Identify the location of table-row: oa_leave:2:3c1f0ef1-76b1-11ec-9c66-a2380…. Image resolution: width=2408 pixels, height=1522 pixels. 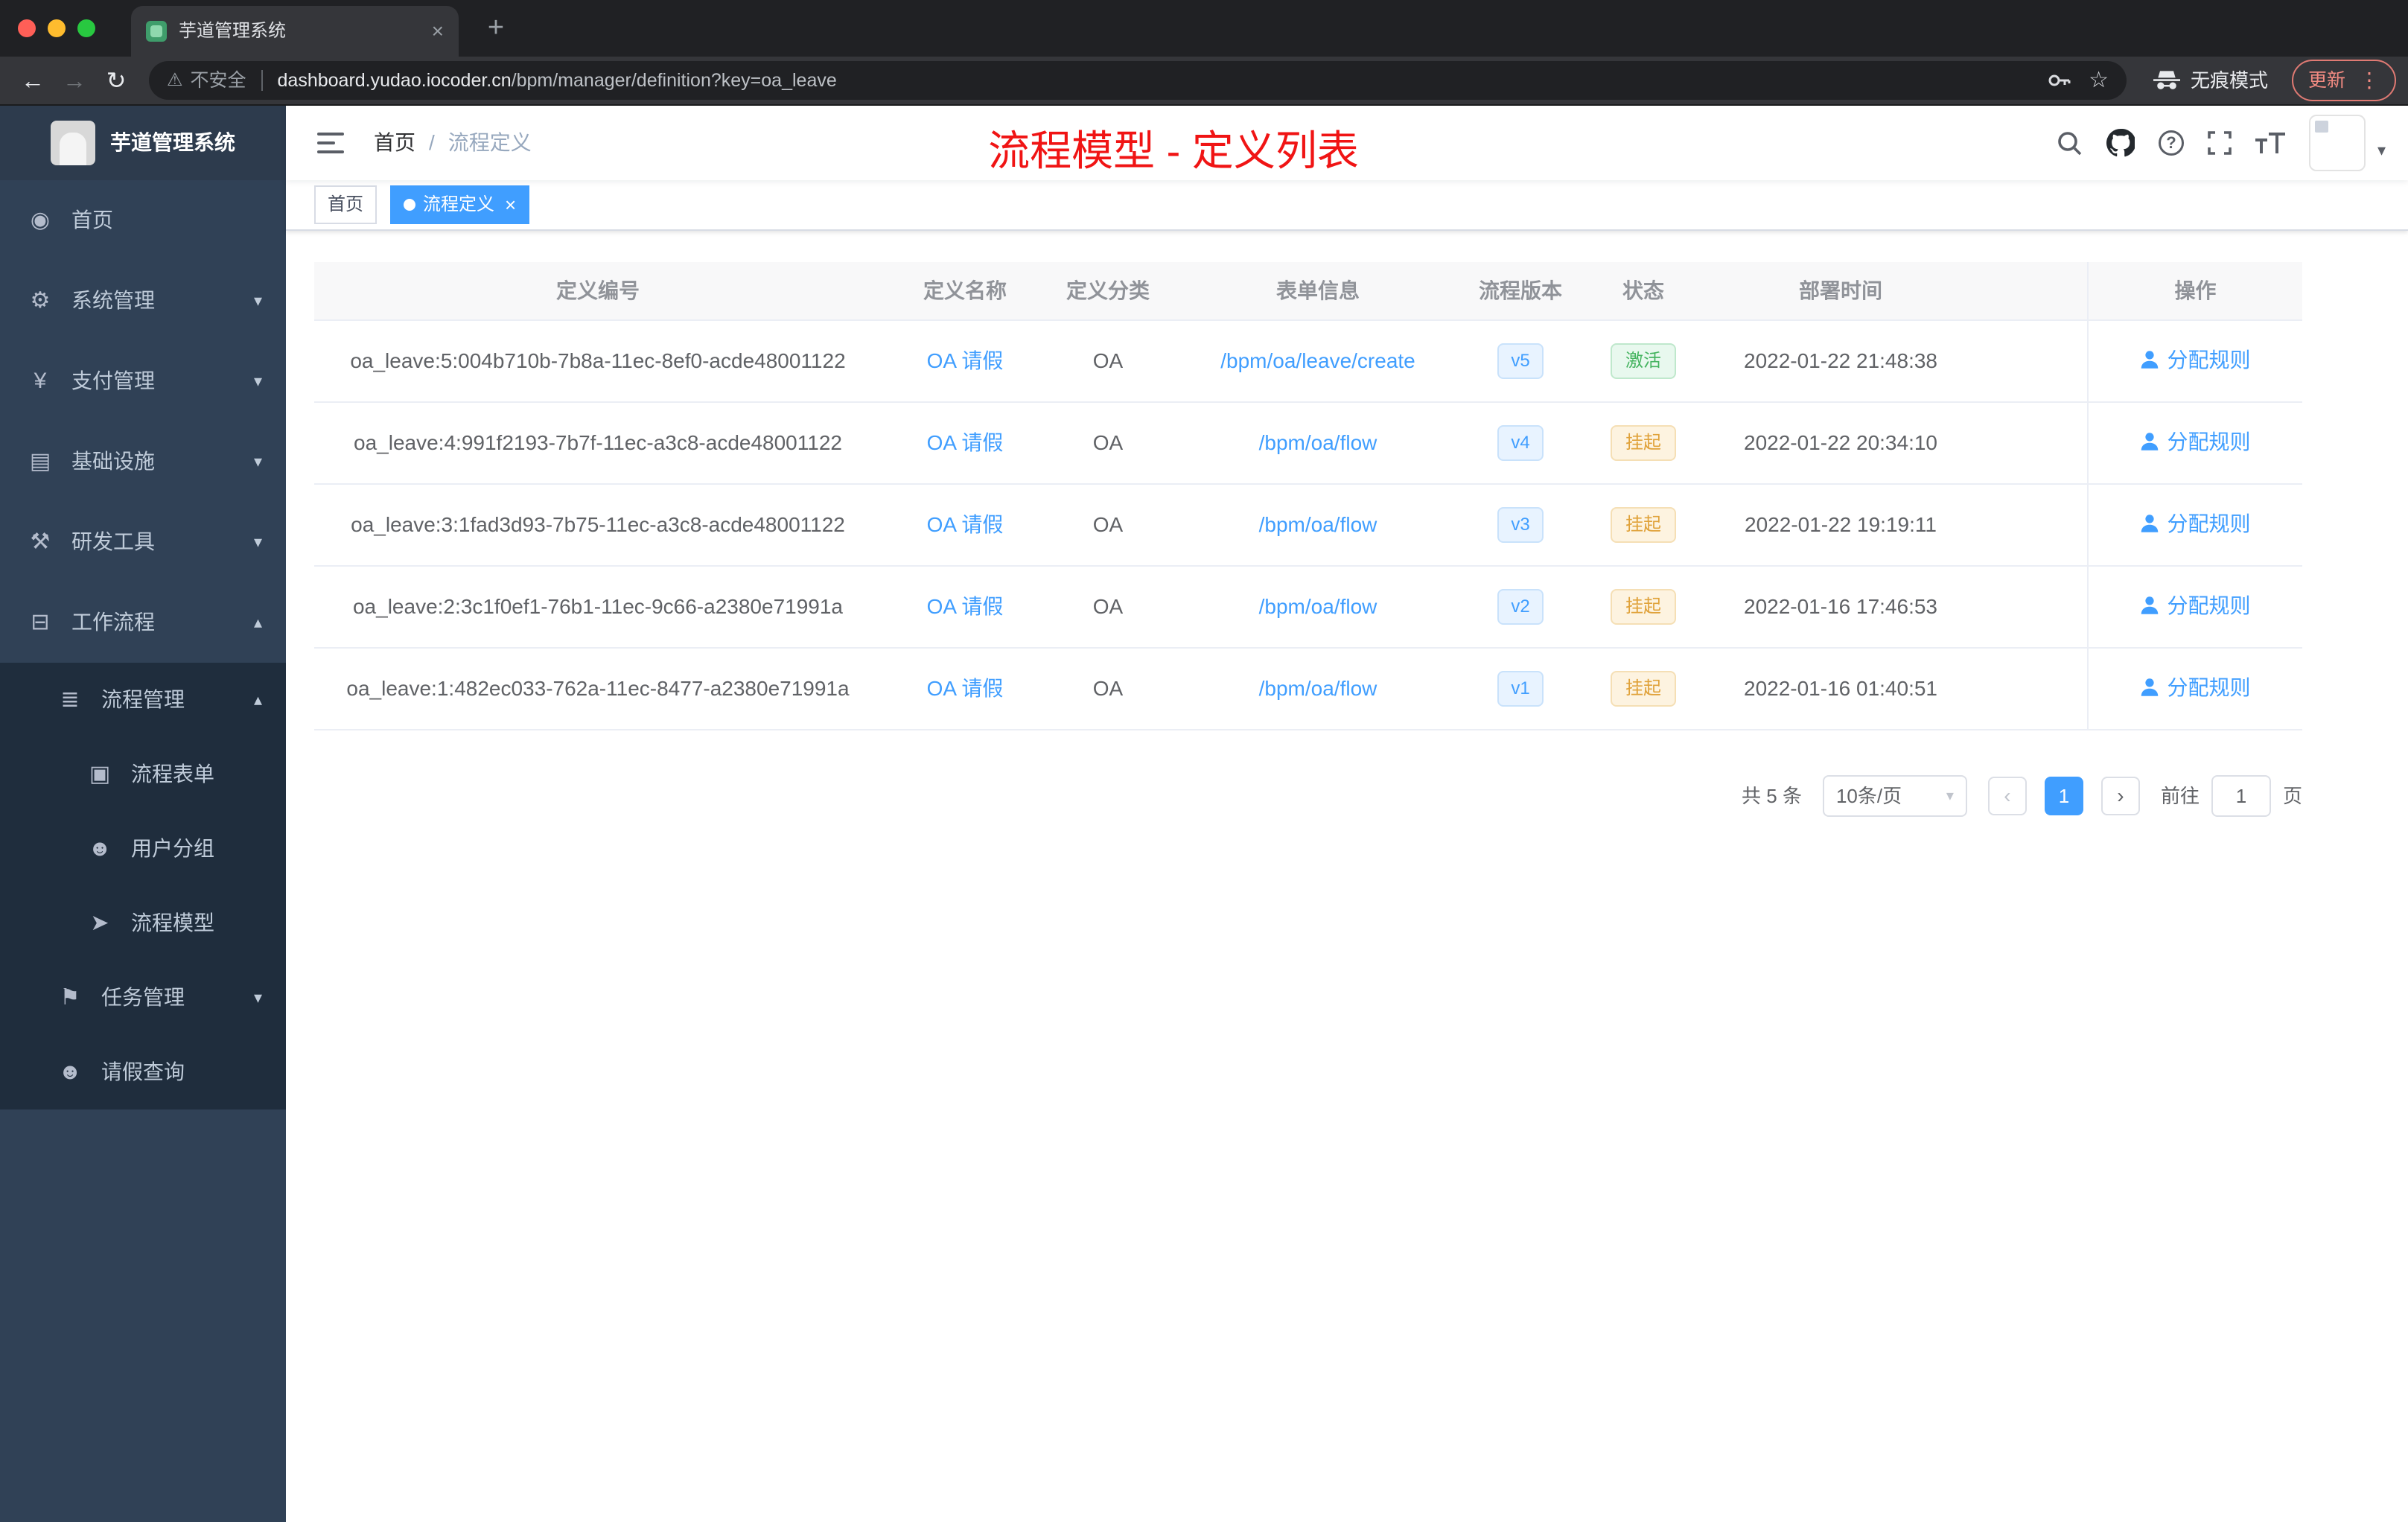
(1308, 607).